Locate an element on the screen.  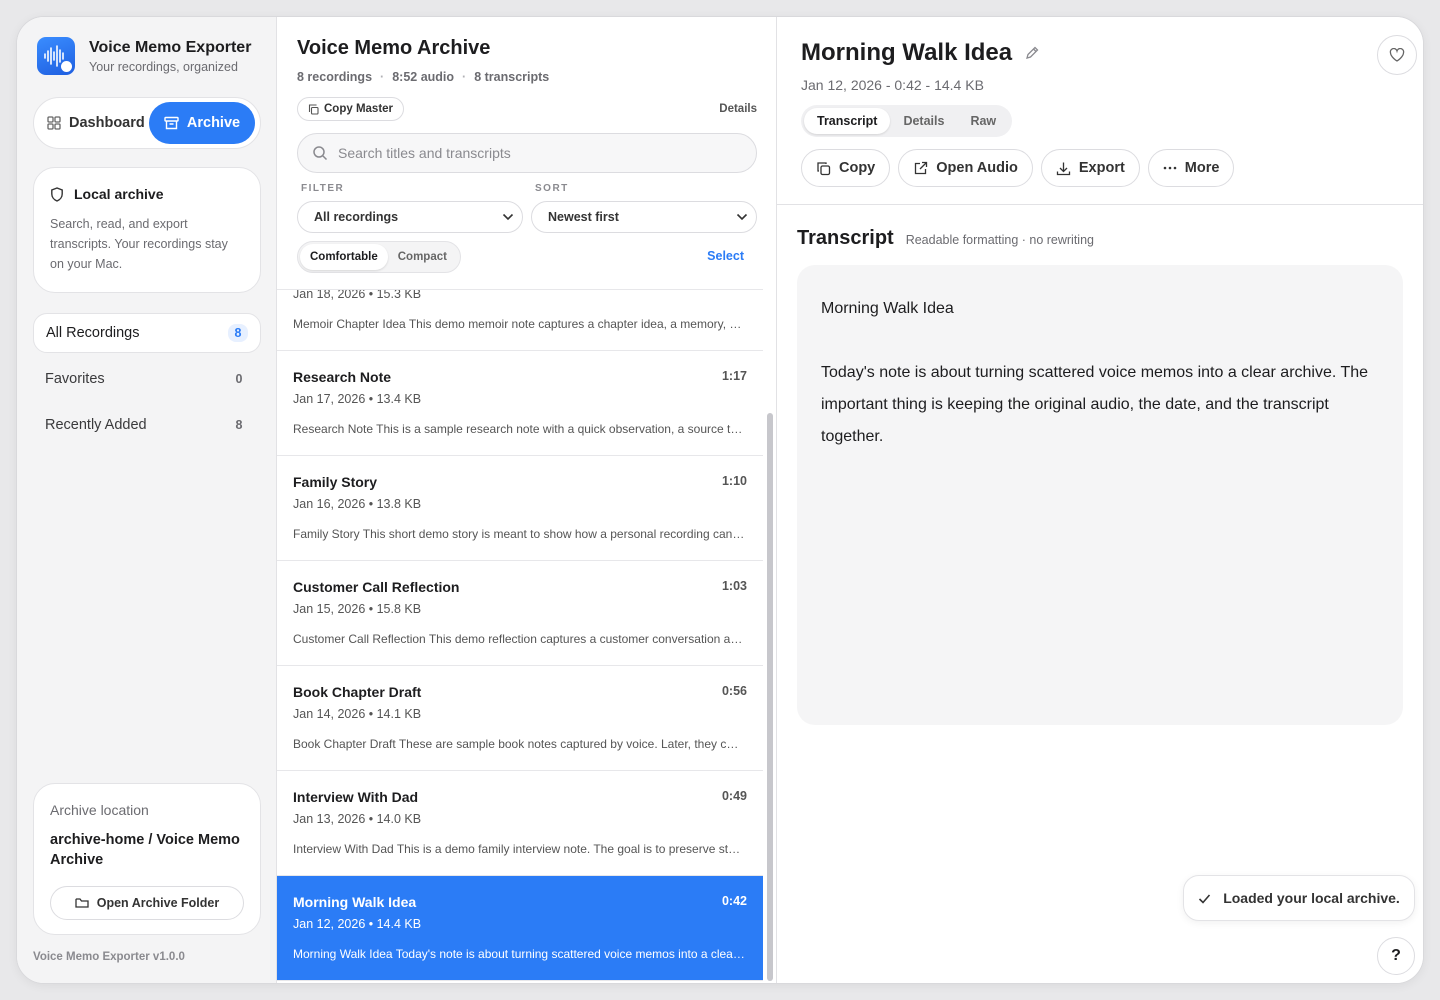
stat-audio: 8:52 audio is located at coordinates (423, 77).